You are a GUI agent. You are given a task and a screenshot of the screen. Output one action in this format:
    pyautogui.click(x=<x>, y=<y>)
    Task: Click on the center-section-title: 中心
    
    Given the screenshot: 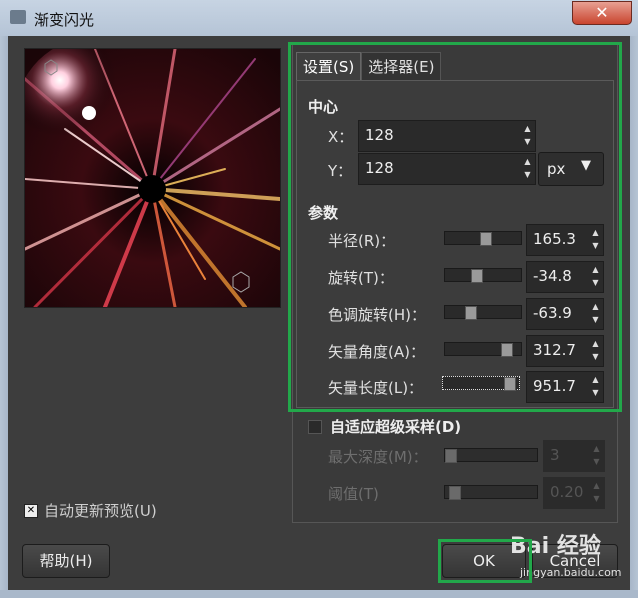 What is the action you would take?
    pyautogui.click(x=323, y=107)
    